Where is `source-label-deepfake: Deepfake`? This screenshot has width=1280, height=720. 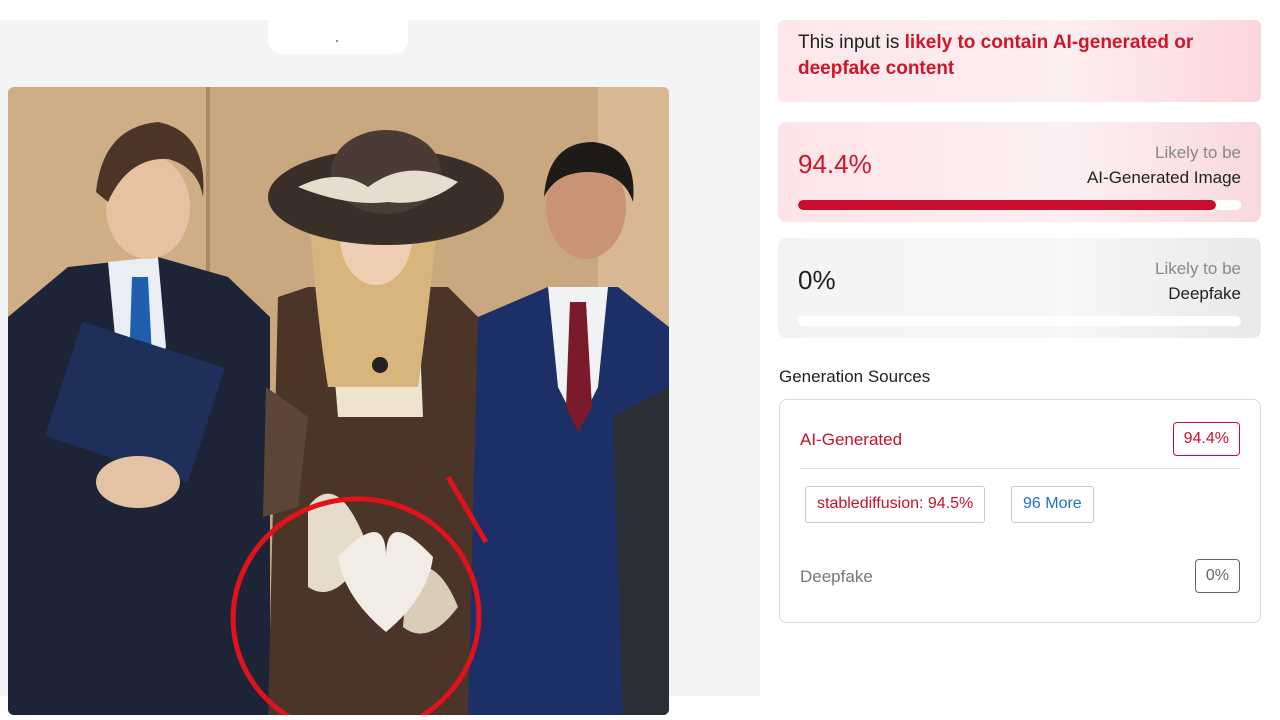
source-label-deepfake: Deepfake is located at coordinates (836, 576).